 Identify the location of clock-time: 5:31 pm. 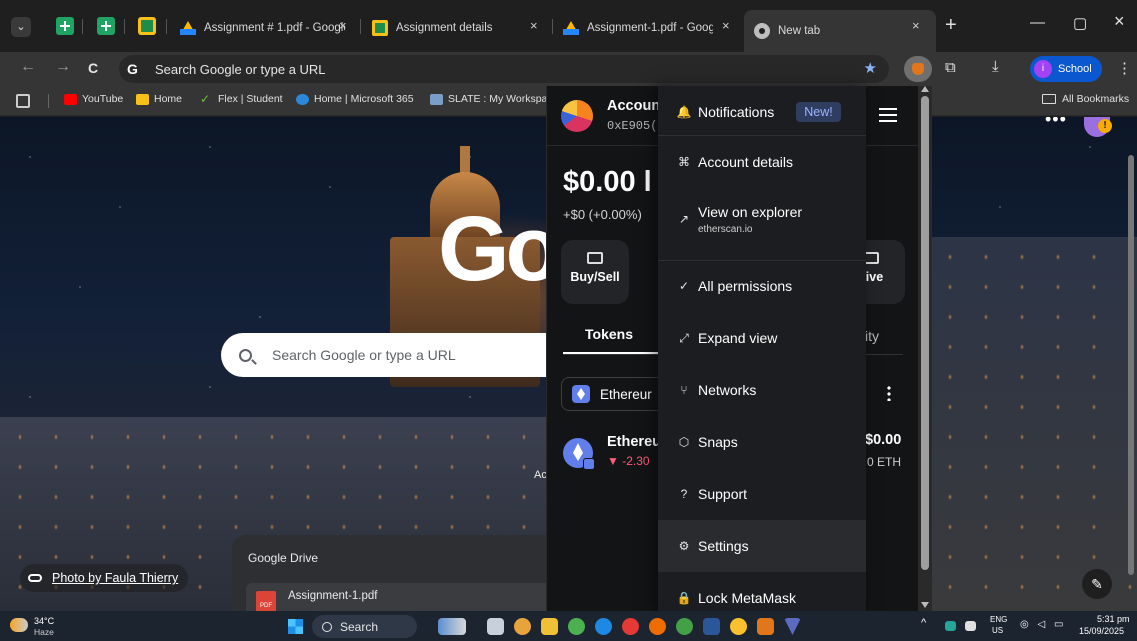
(1113, 619).